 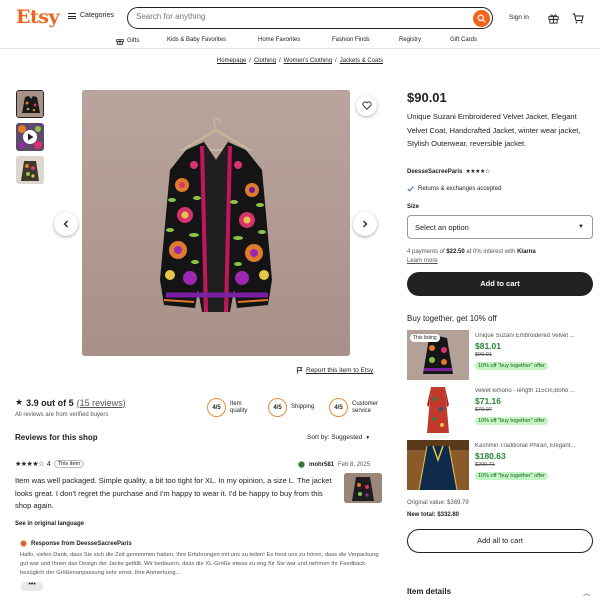 I want to click on phiran-bundle-image, so click(x=438, y=465).